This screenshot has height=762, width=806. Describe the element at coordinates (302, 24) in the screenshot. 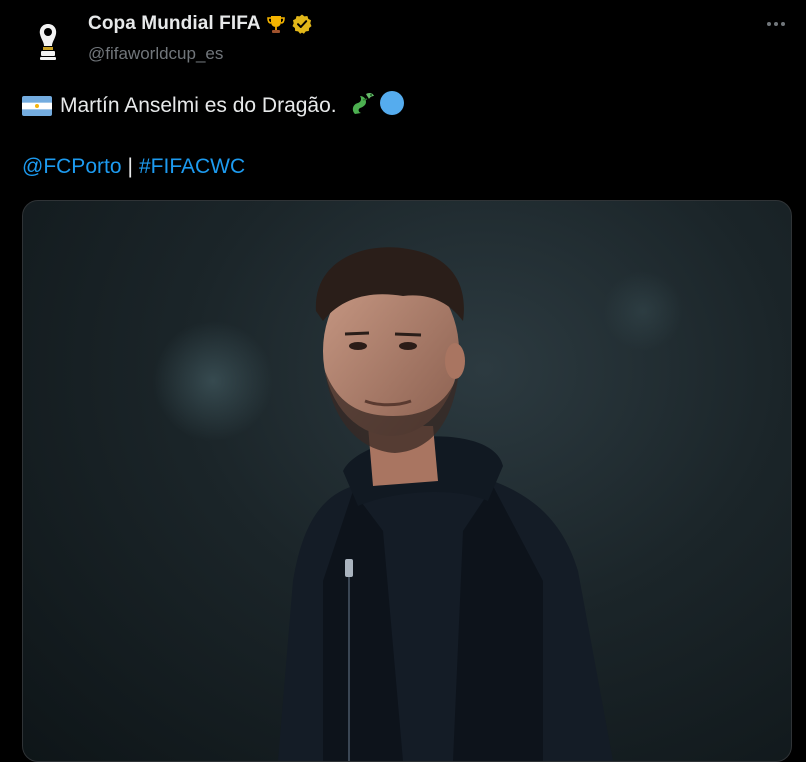

I see `verified-badge-icon` at that location.